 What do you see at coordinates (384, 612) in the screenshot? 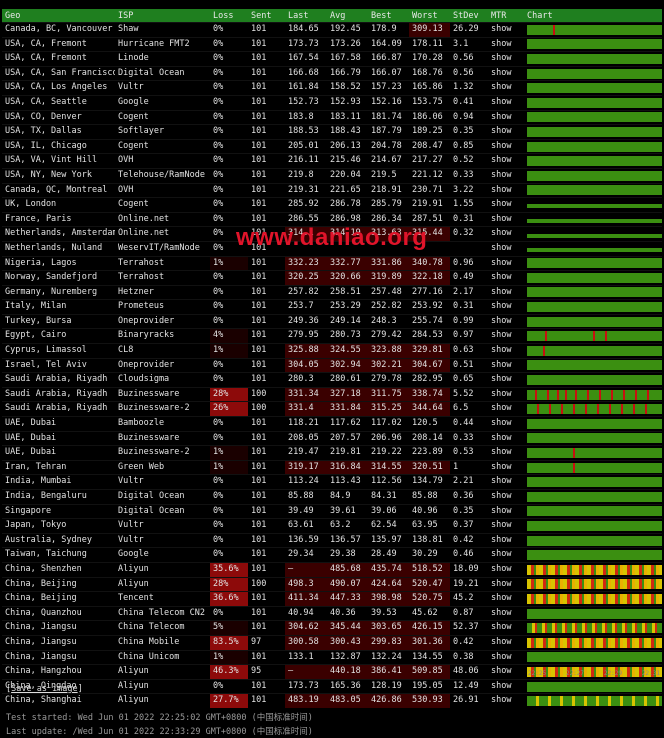
I see `cell-best: 39.53` at bounding box center [384, 612].